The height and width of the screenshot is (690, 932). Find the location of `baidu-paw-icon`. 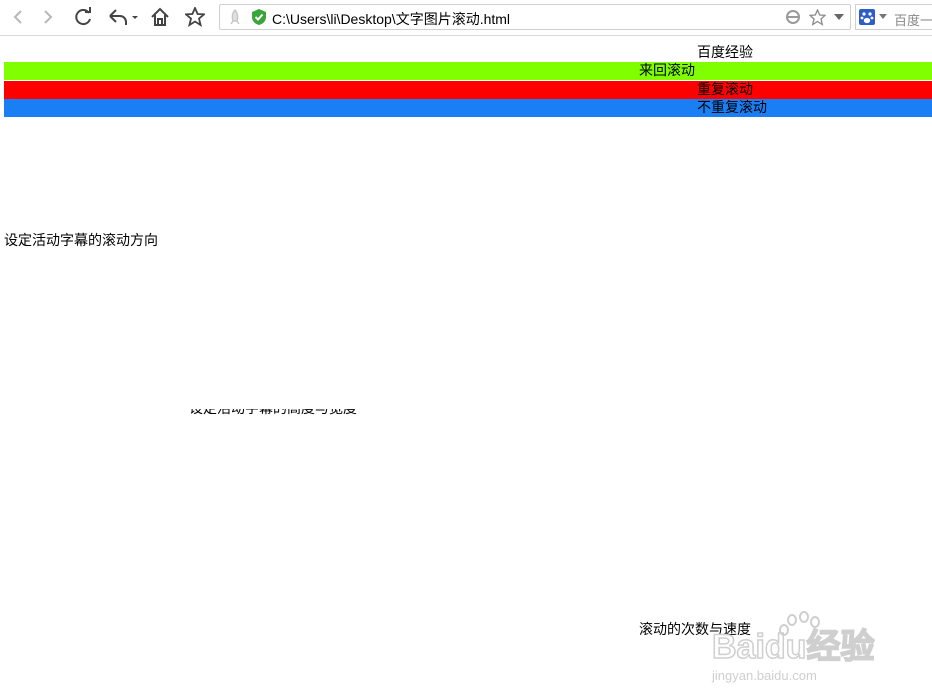

baidu-paw-icon is located at coordinates (867, 17).